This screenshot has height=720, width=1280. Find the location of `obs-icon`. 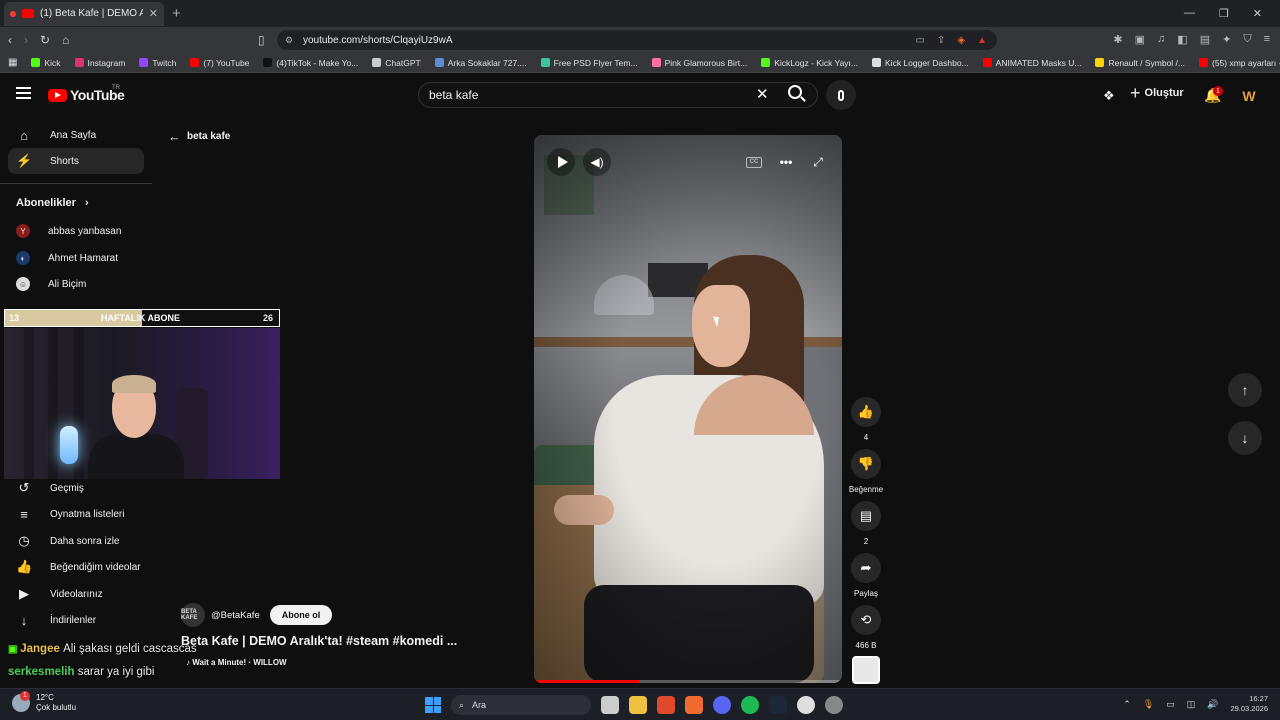

obs-icon is located at coordinates (834, 705).